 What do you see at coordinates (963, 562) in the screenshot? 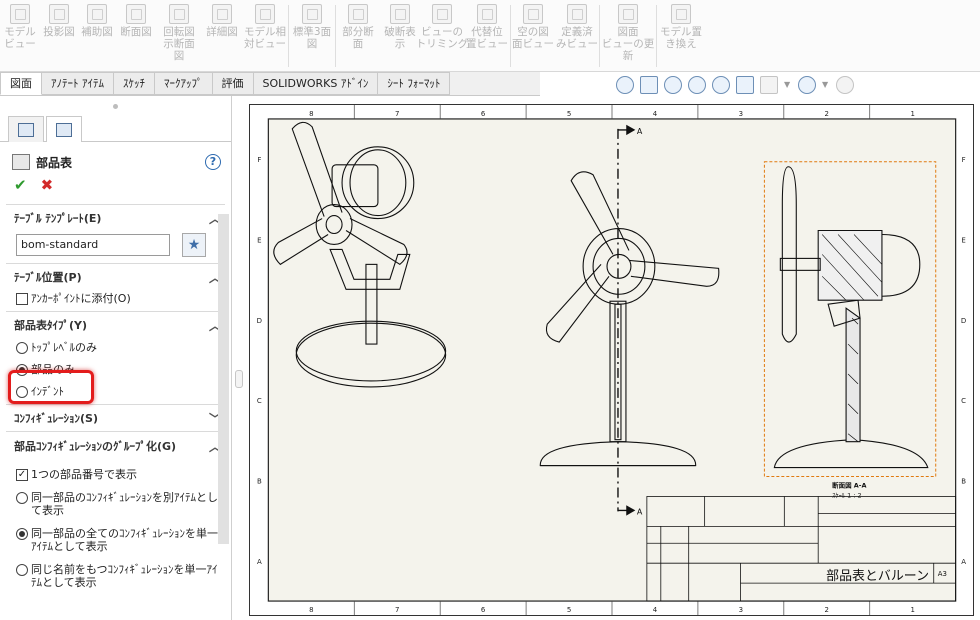
I see `zone-row-label: A` at bounding box center [963, 562].